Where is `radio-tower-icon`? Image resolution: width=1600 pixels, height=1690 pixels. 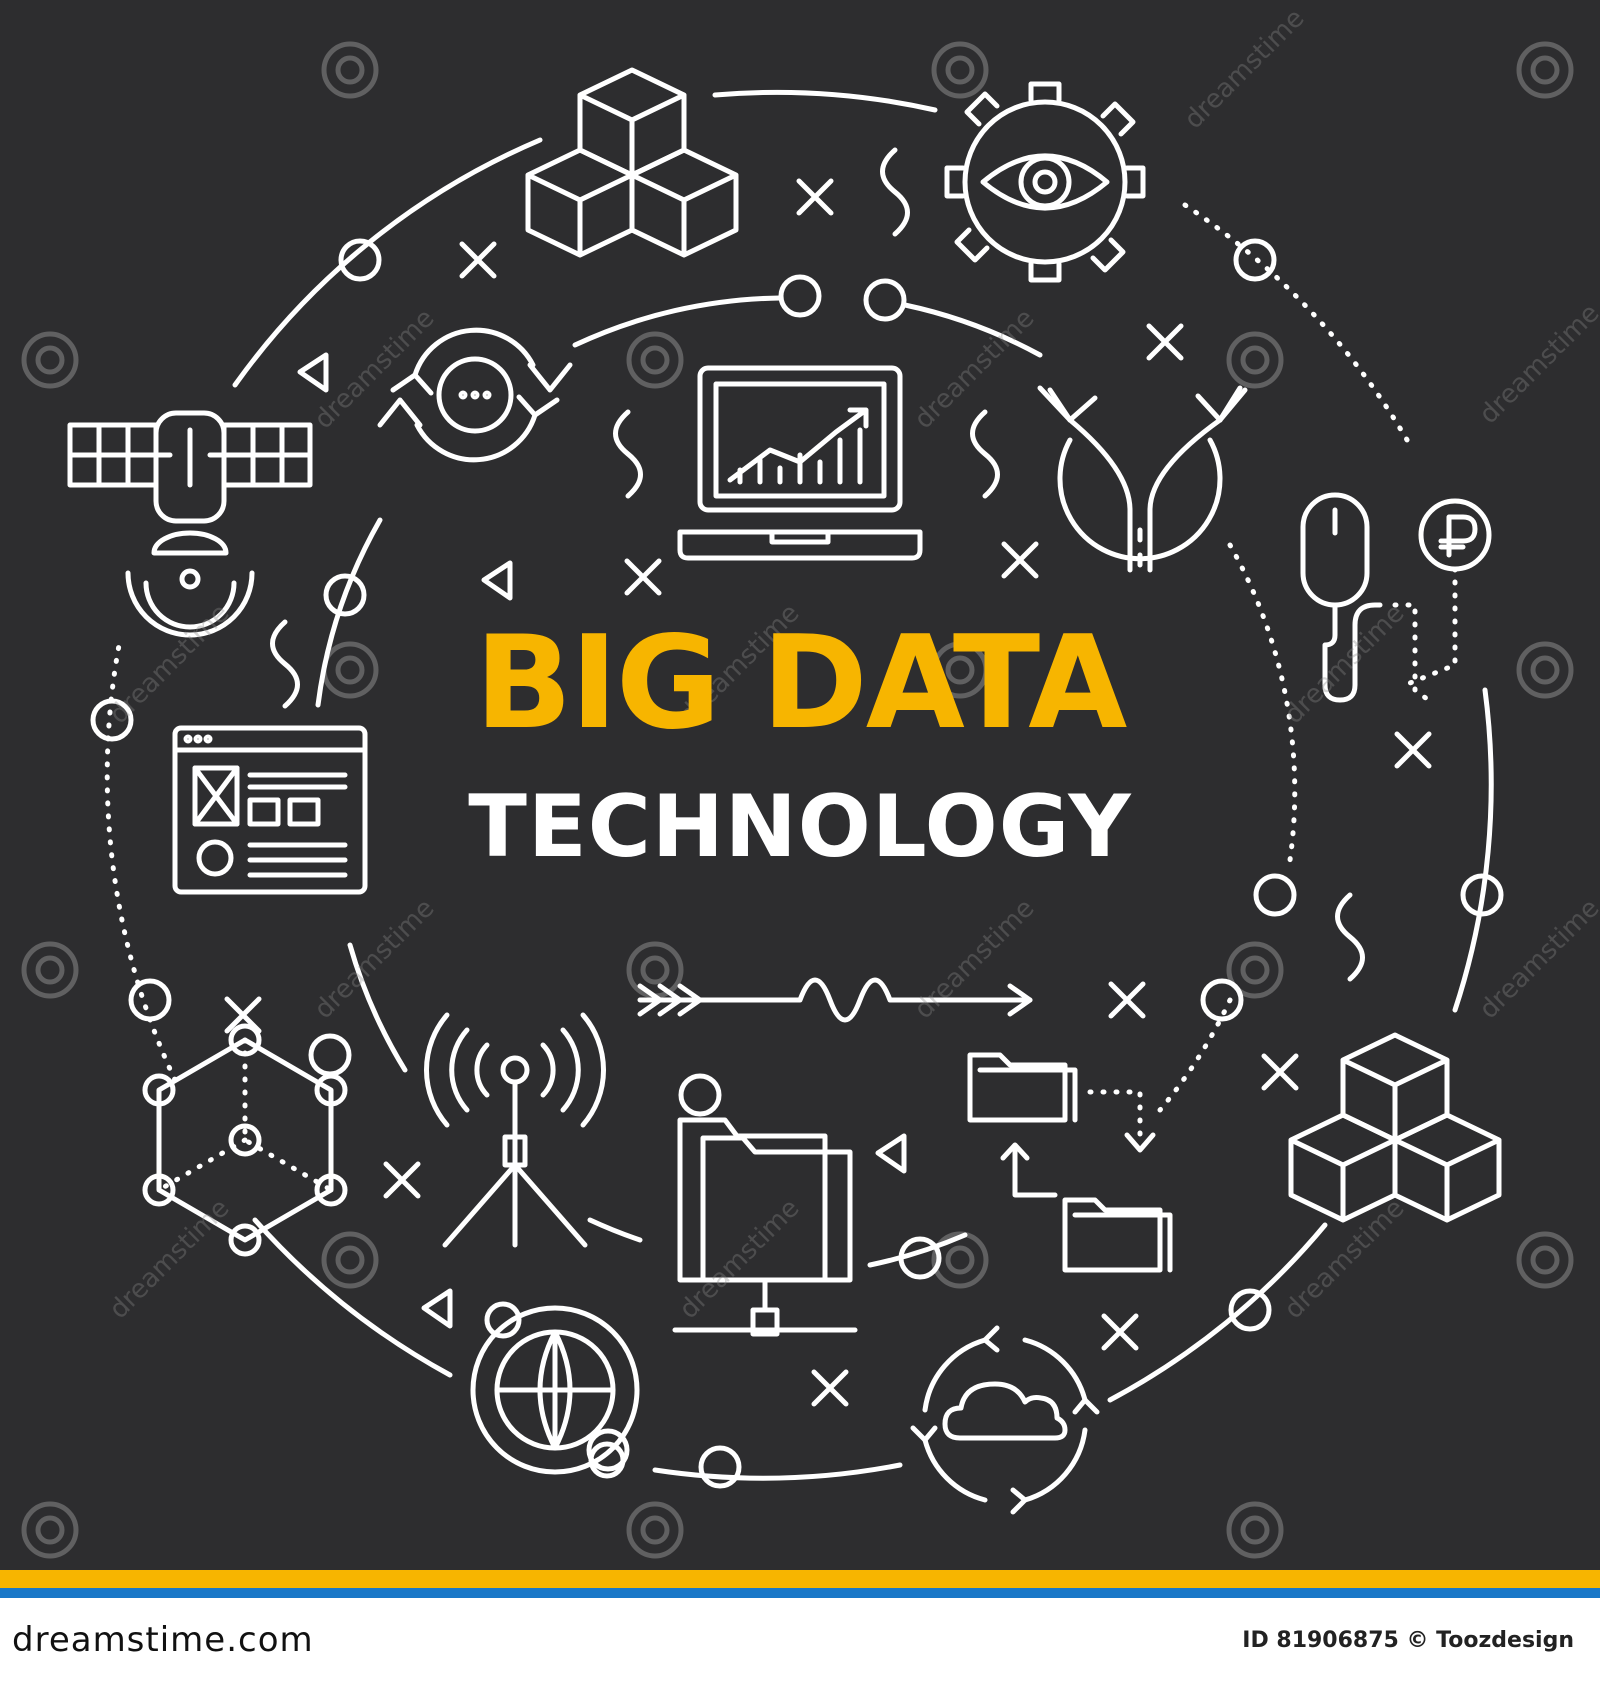
radio-tower-icon is located at coordinates (515, 1130).